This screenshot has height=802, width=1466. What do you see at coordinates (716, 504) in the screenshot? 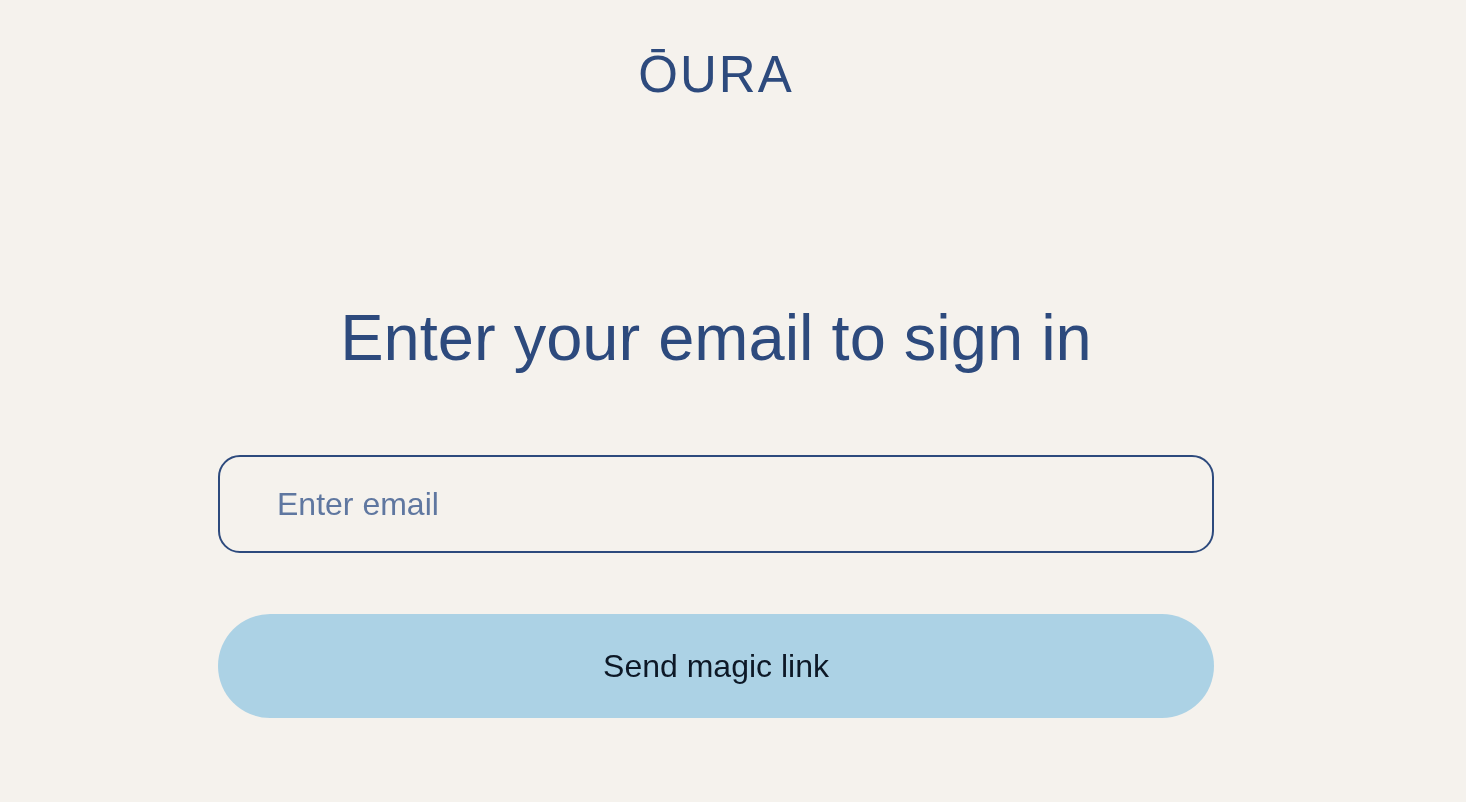
I see `email-field: Enter email` at bounding box center [716, 504].